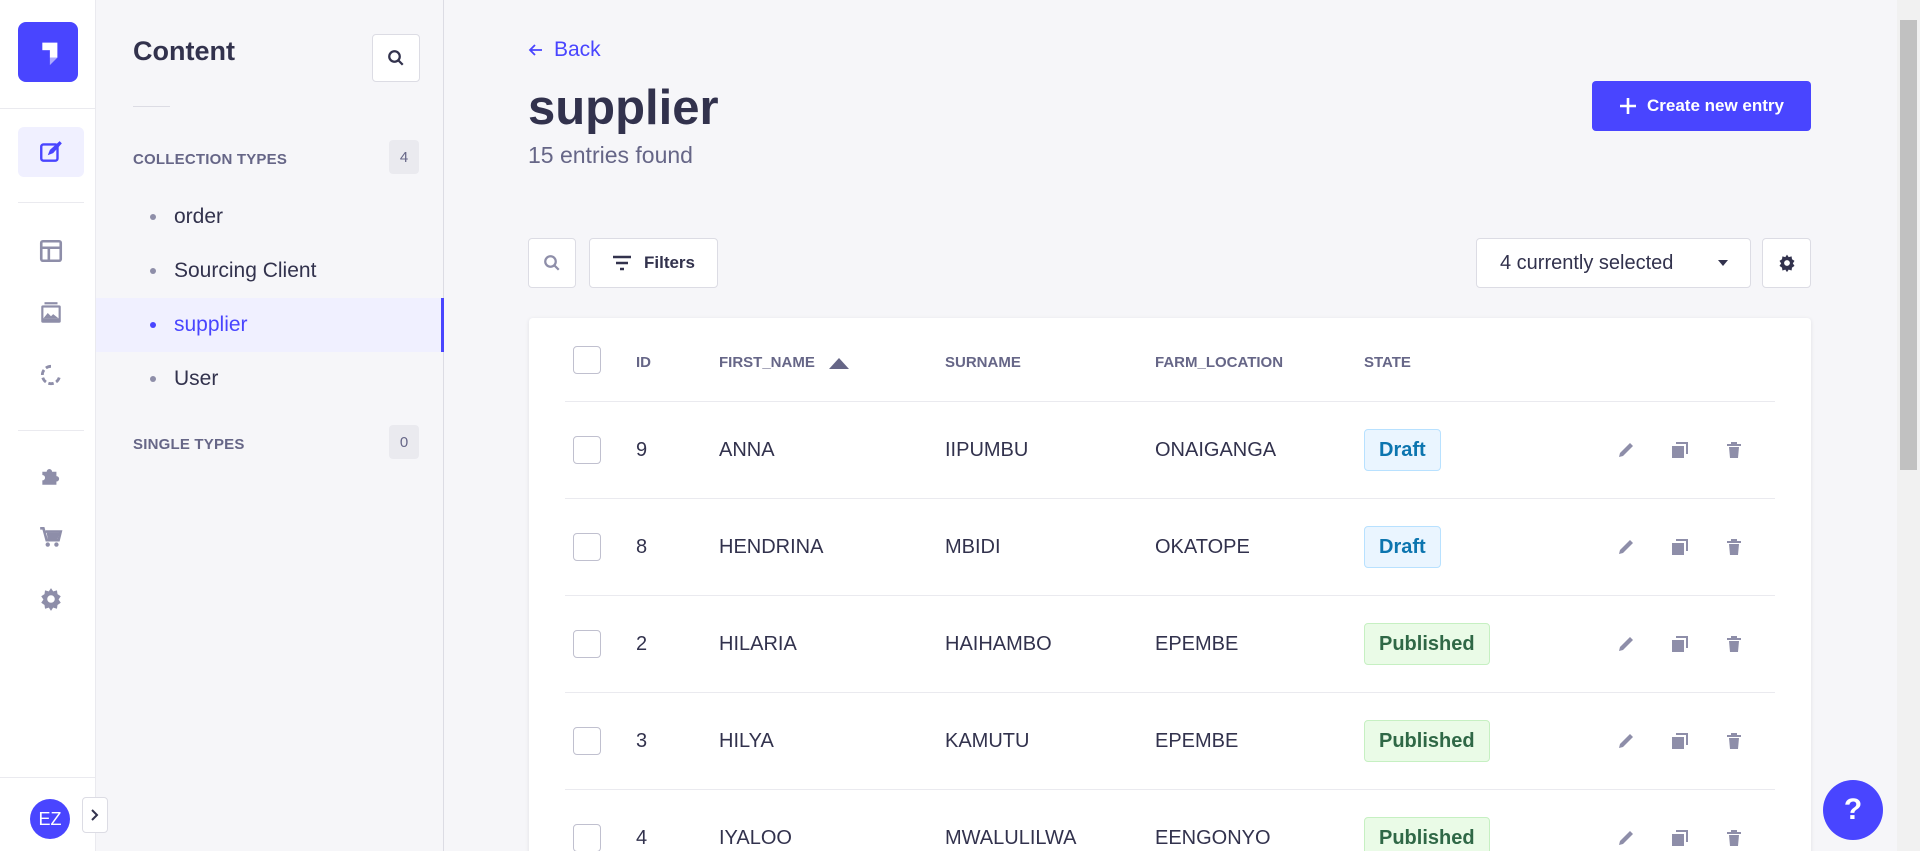  What do you see at coordinates (1197, 741) in the screenshot?
I see `cell-farm-location: EPEMBE` at bounding box center [1197, 741].